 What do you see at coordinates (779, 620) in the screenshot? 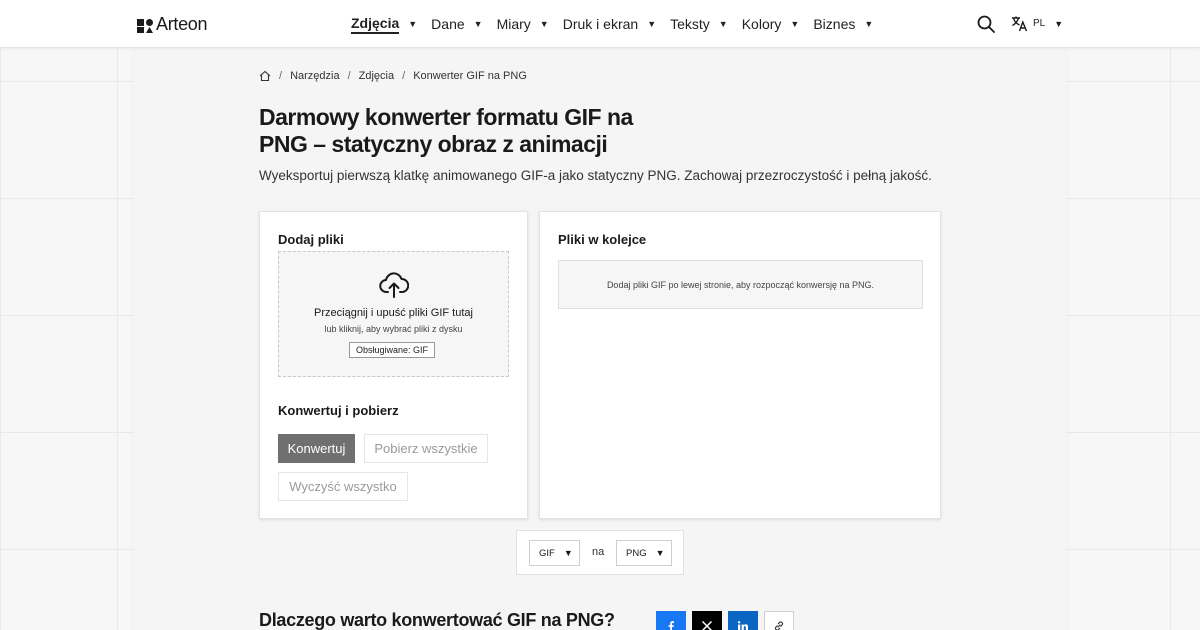
I see `copy-link-button` at bounding box center [779, 620].